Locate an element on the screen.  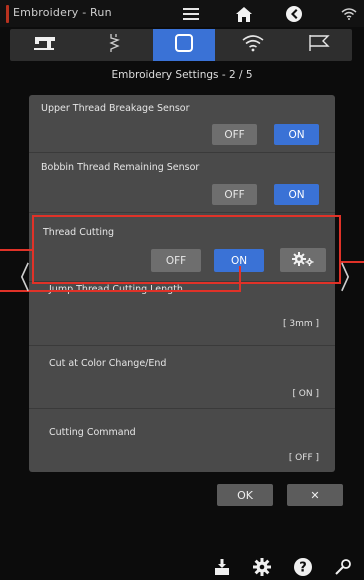
tab-bar is located at coordinates (181, 45).